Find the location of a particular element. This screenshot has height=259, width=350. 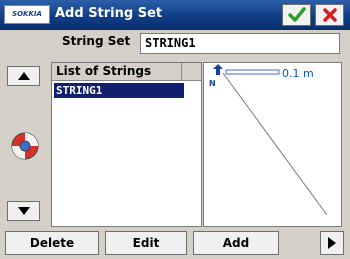

cancel-button is located at coordinates (329, 15).